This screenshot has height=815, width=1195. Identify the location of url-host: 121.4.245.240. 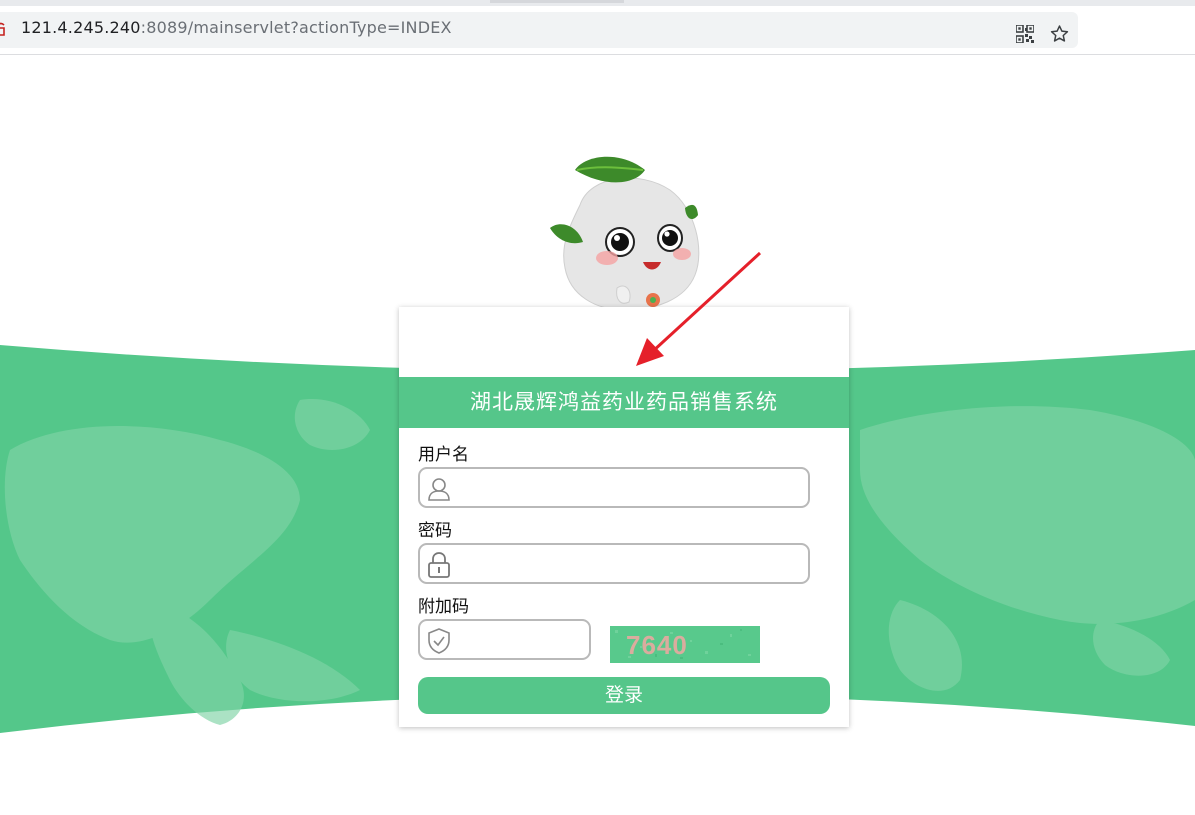
(81, 27).